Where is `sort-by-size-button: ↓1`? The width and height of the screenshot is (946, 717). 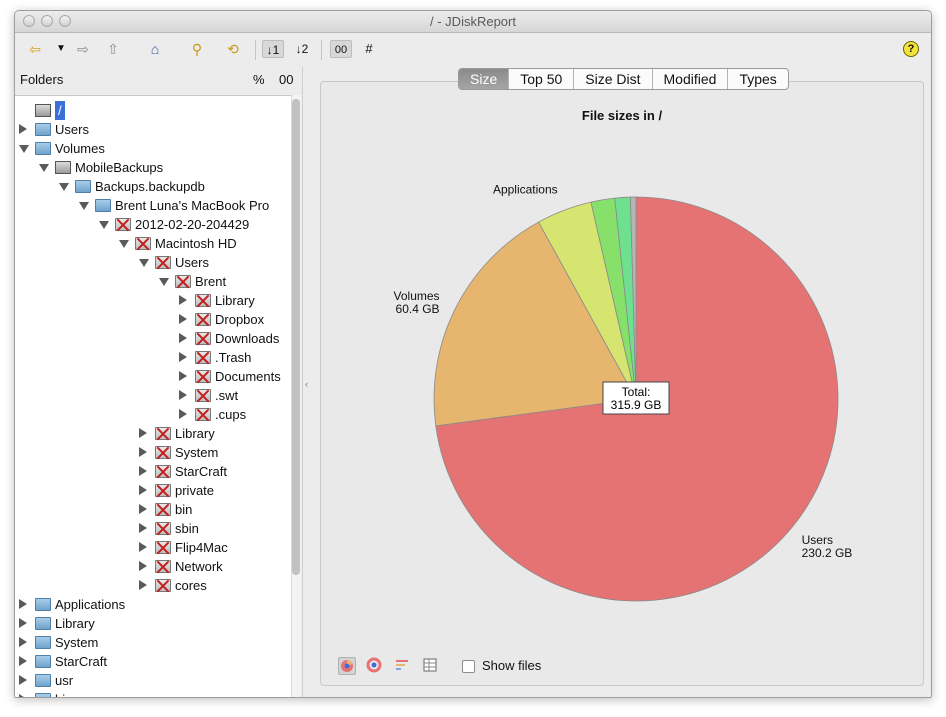
sort-by-size-button: ↓1 is located at coordinates (273, 49).